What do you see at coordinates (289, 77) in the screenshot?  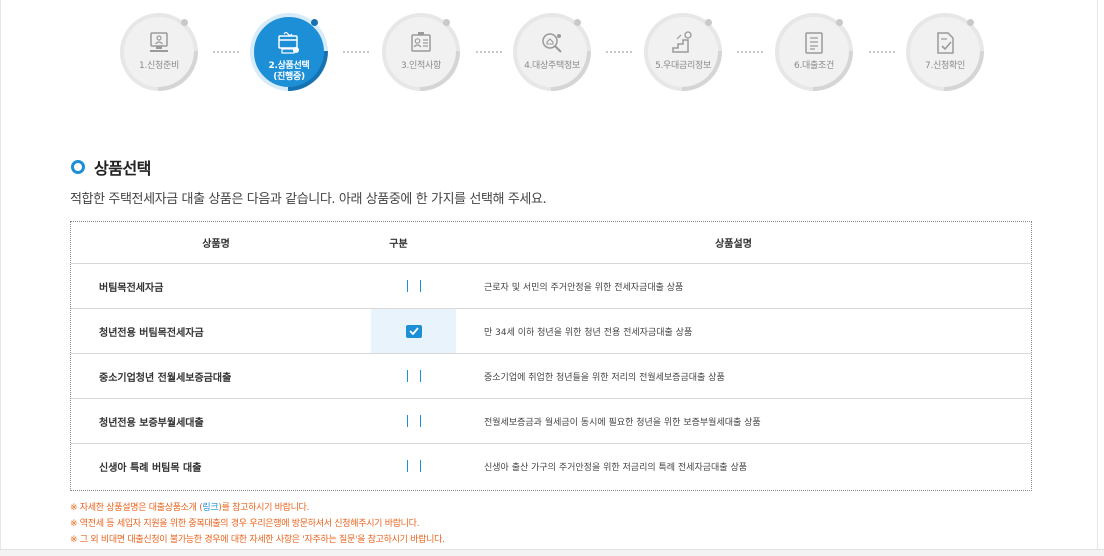 I see `step-status: (진행중)` at bounding box center [289, 77].